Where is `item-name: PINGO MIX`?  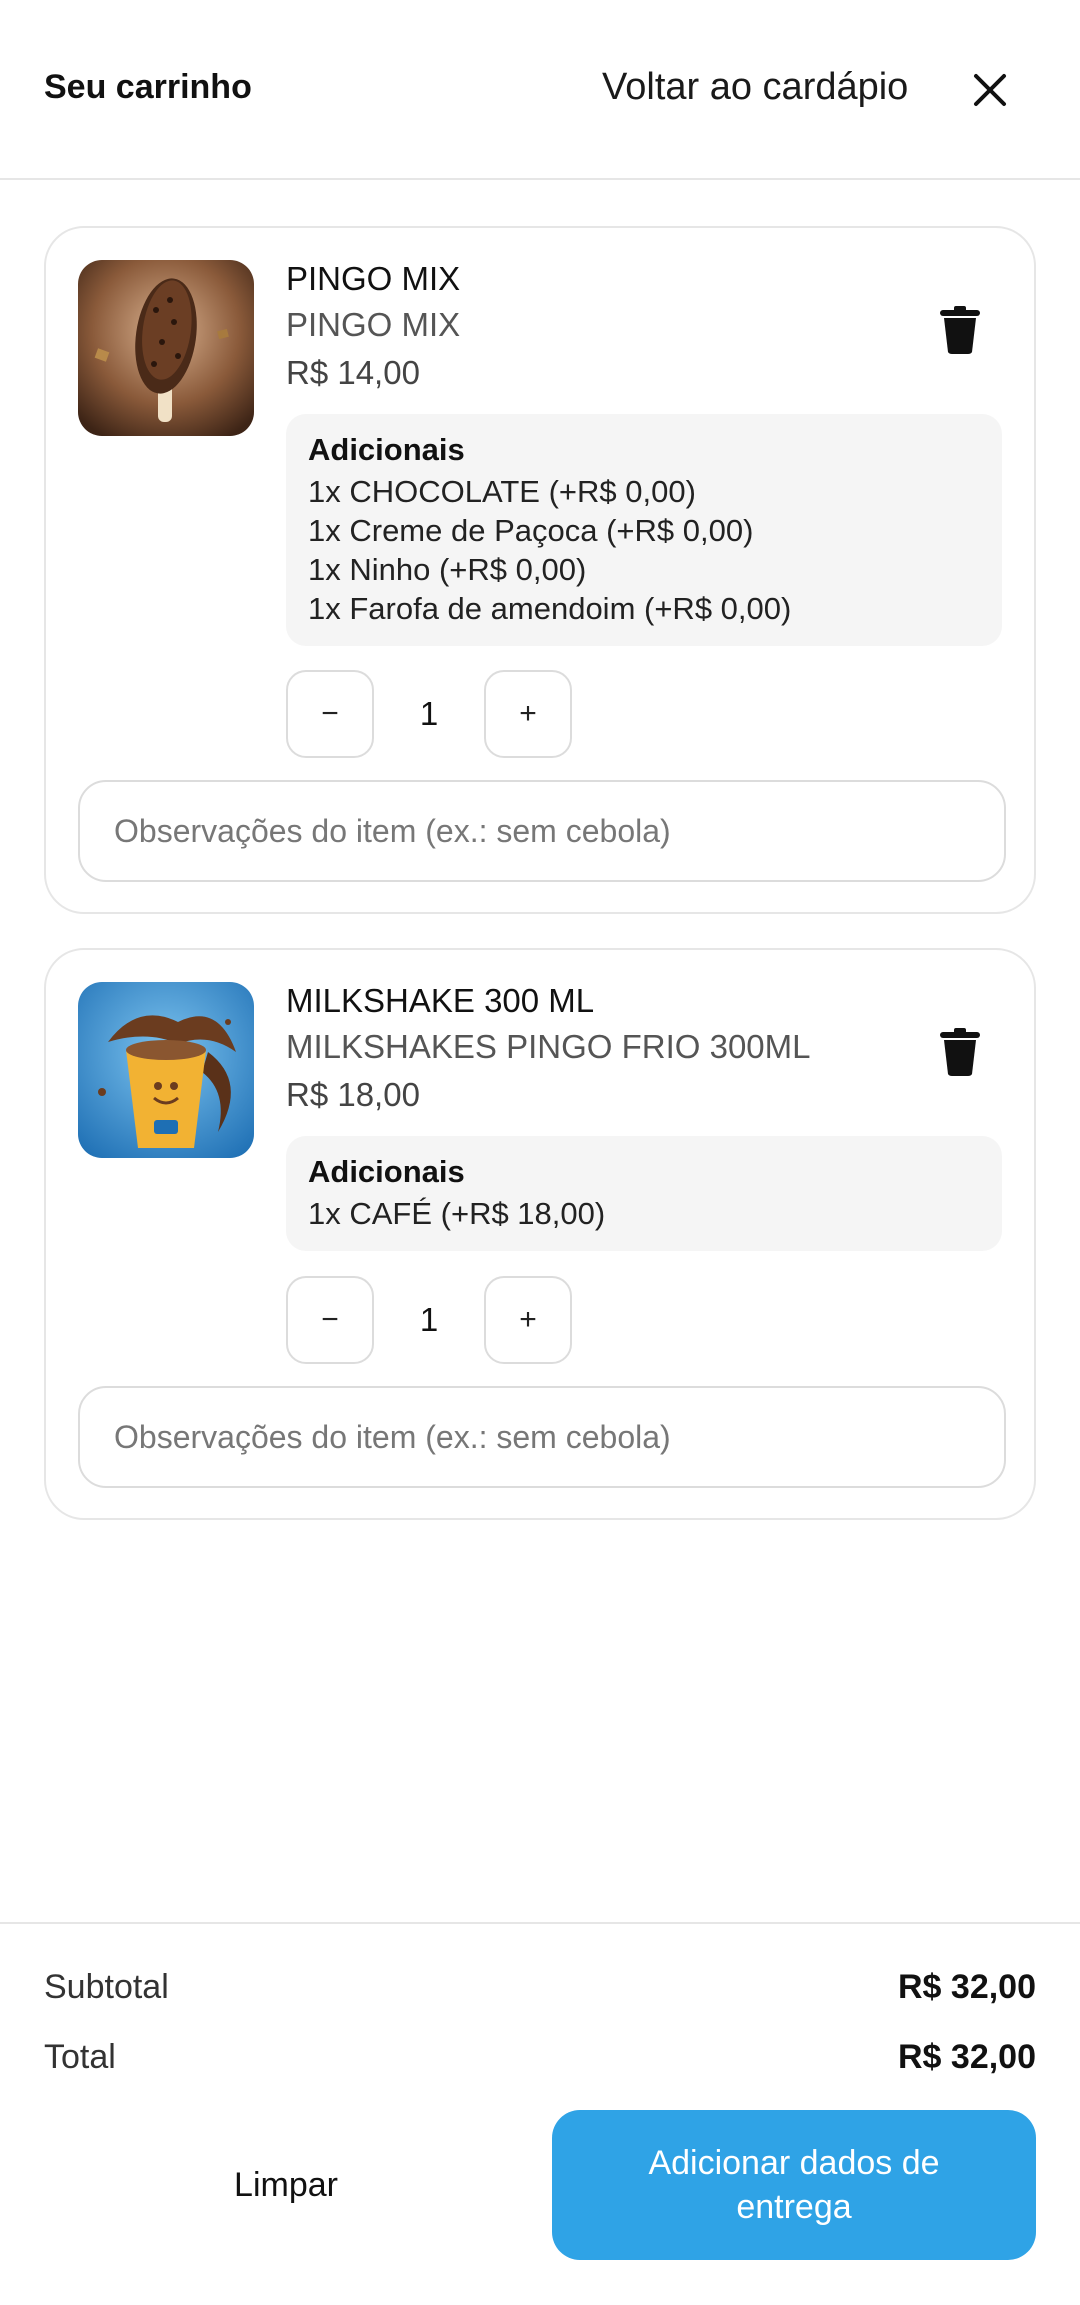
item-name: PINGO MIX is located at coordinates (373, 278).